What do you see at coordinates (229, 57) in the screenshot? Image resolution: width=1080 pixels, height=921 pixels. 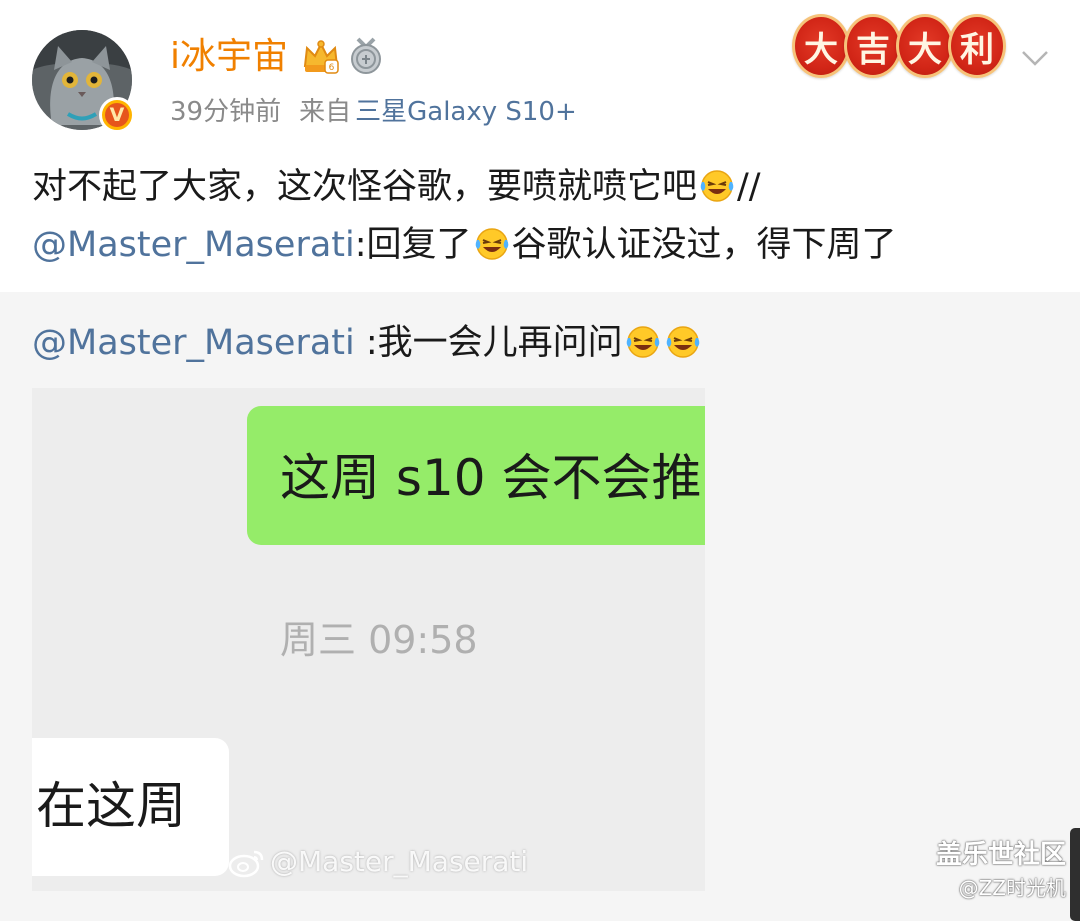 I see `username: i冰宇宙` at bounding box center [229, 57].